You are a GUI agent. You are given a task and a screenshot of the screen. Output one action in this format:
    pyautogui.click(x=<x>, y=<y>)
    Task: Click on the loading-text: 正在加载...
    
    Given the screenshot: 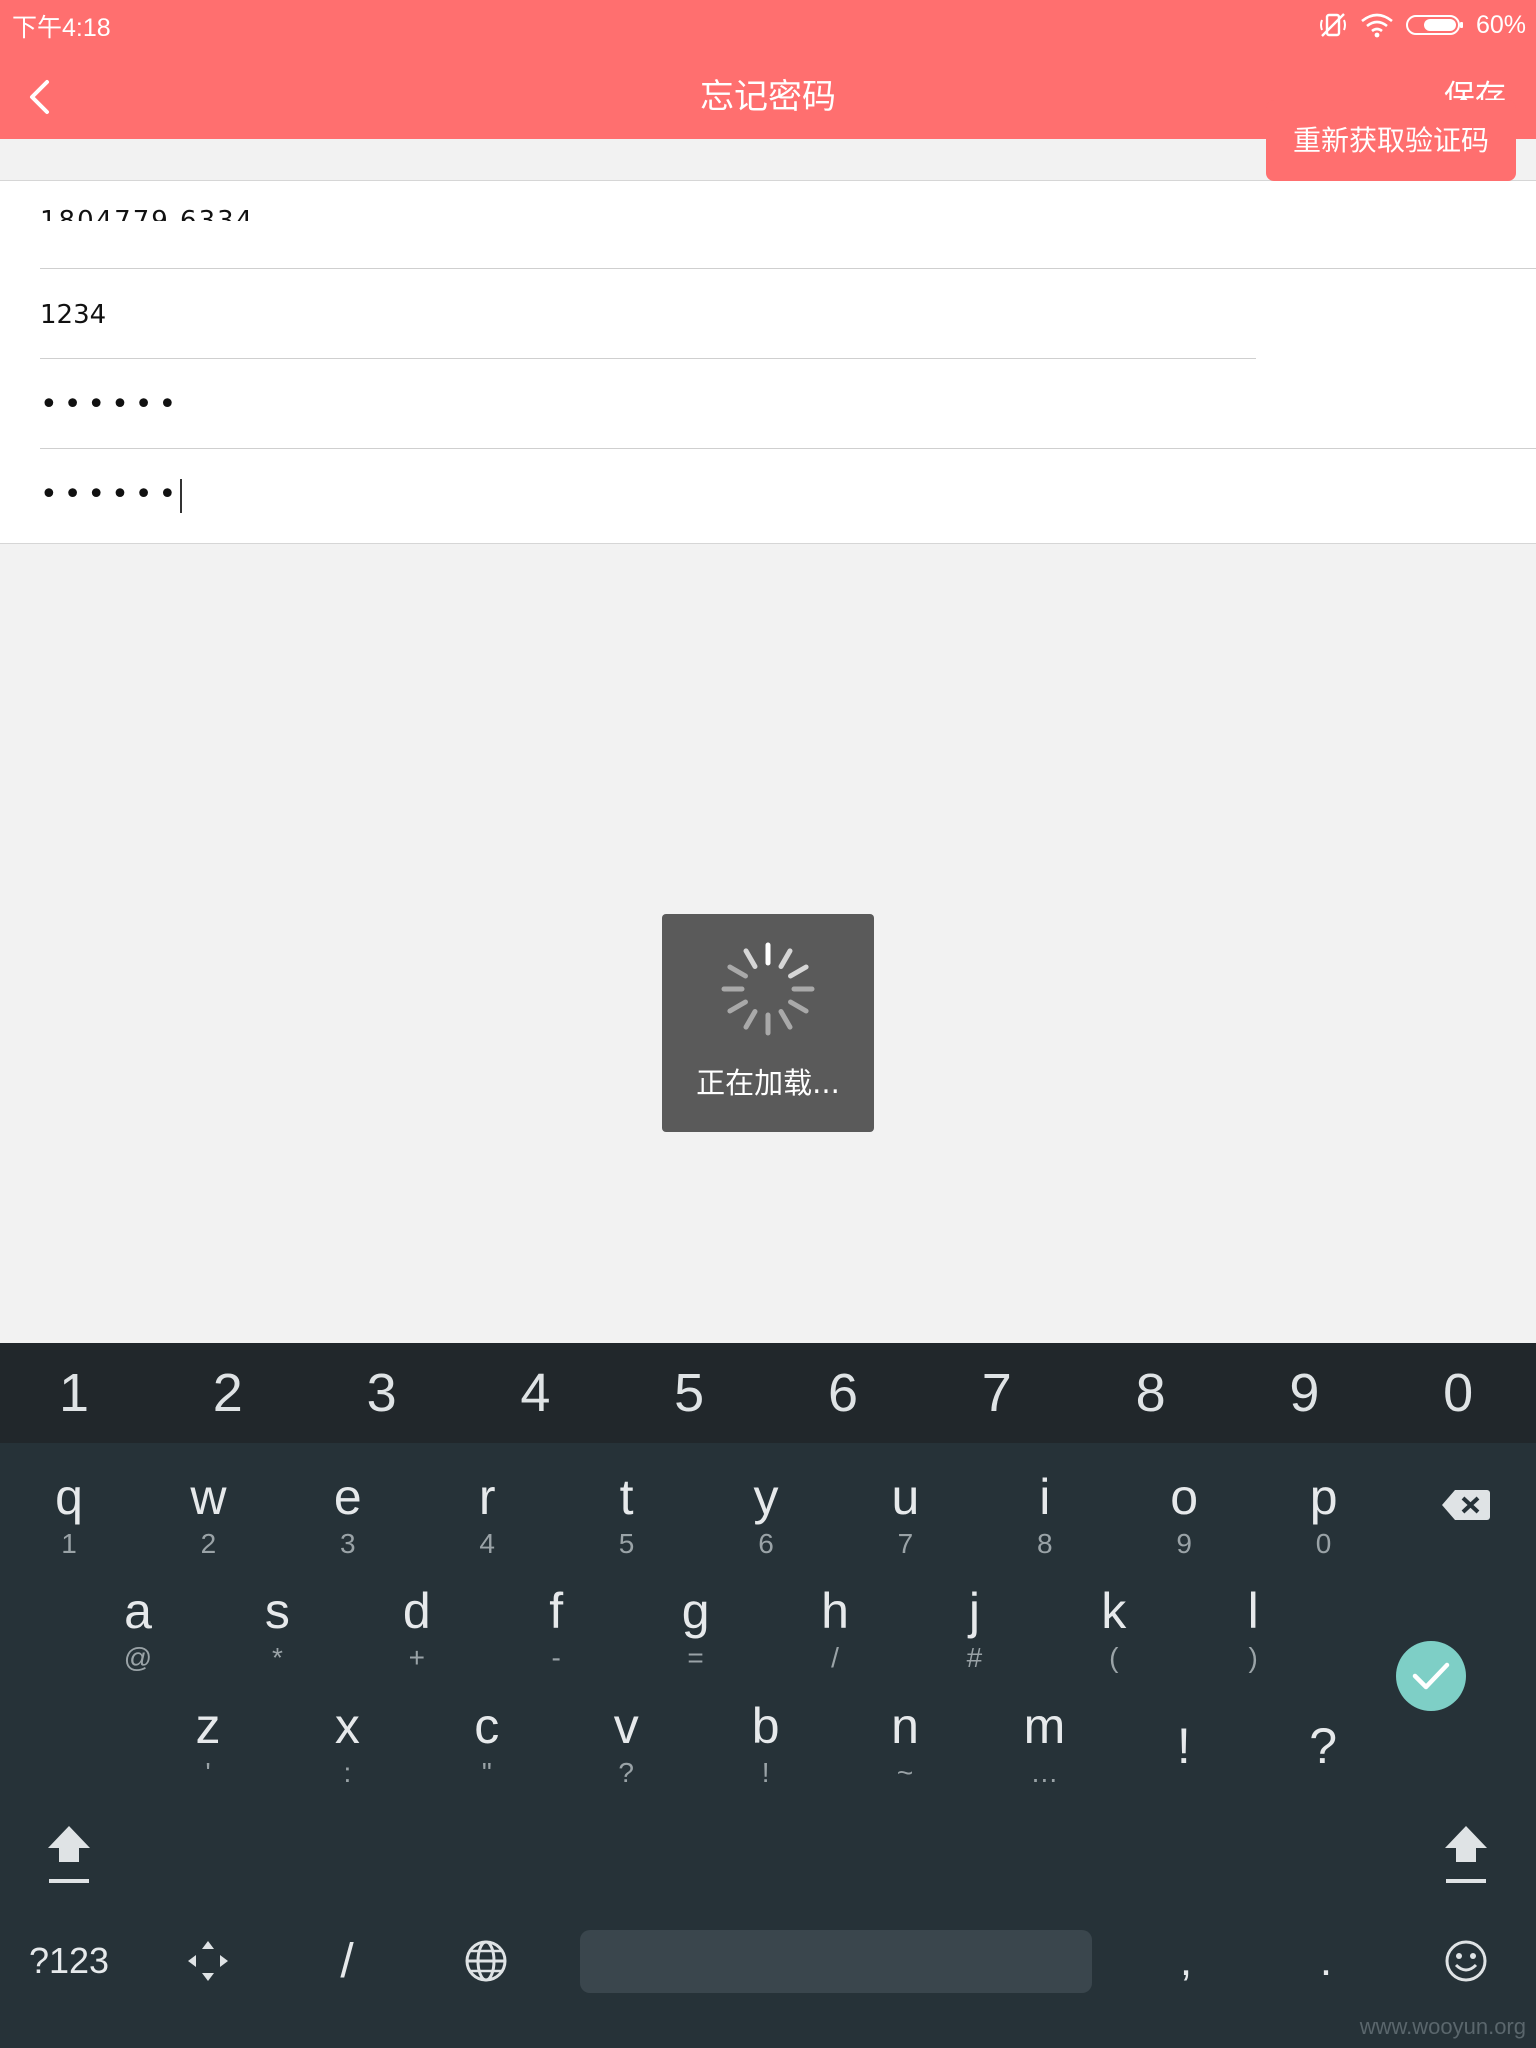 What is the action you would take?
    pyautogui.click(x=768, y=1083)
    